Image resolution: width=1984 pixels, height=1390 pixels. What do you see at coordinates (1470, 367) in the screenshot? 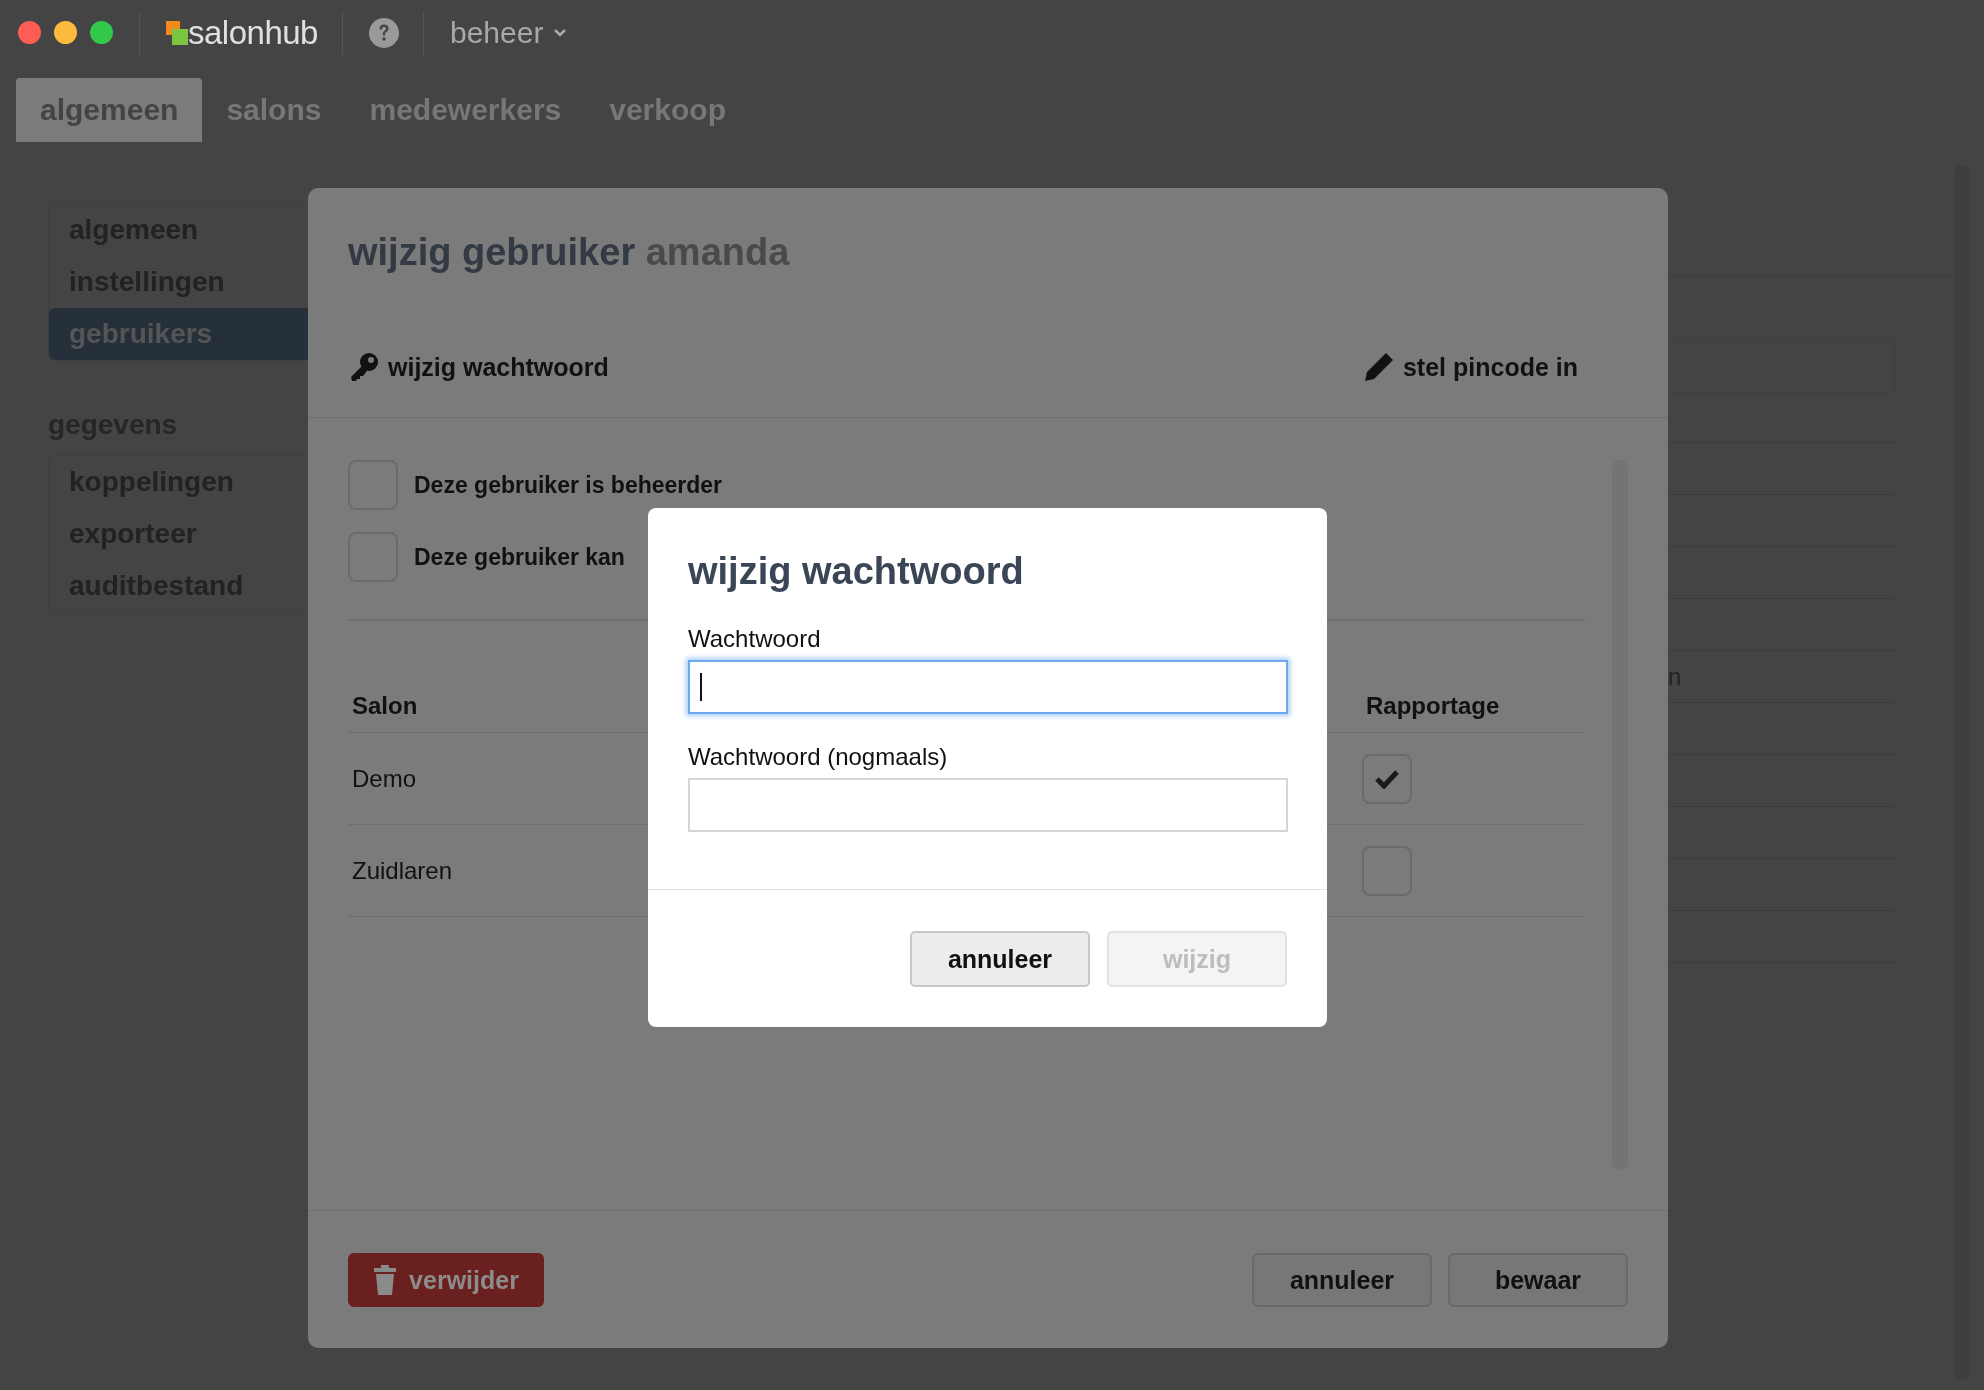
I see `action-link: stel pincode in` at bounding box center [1470, 367].